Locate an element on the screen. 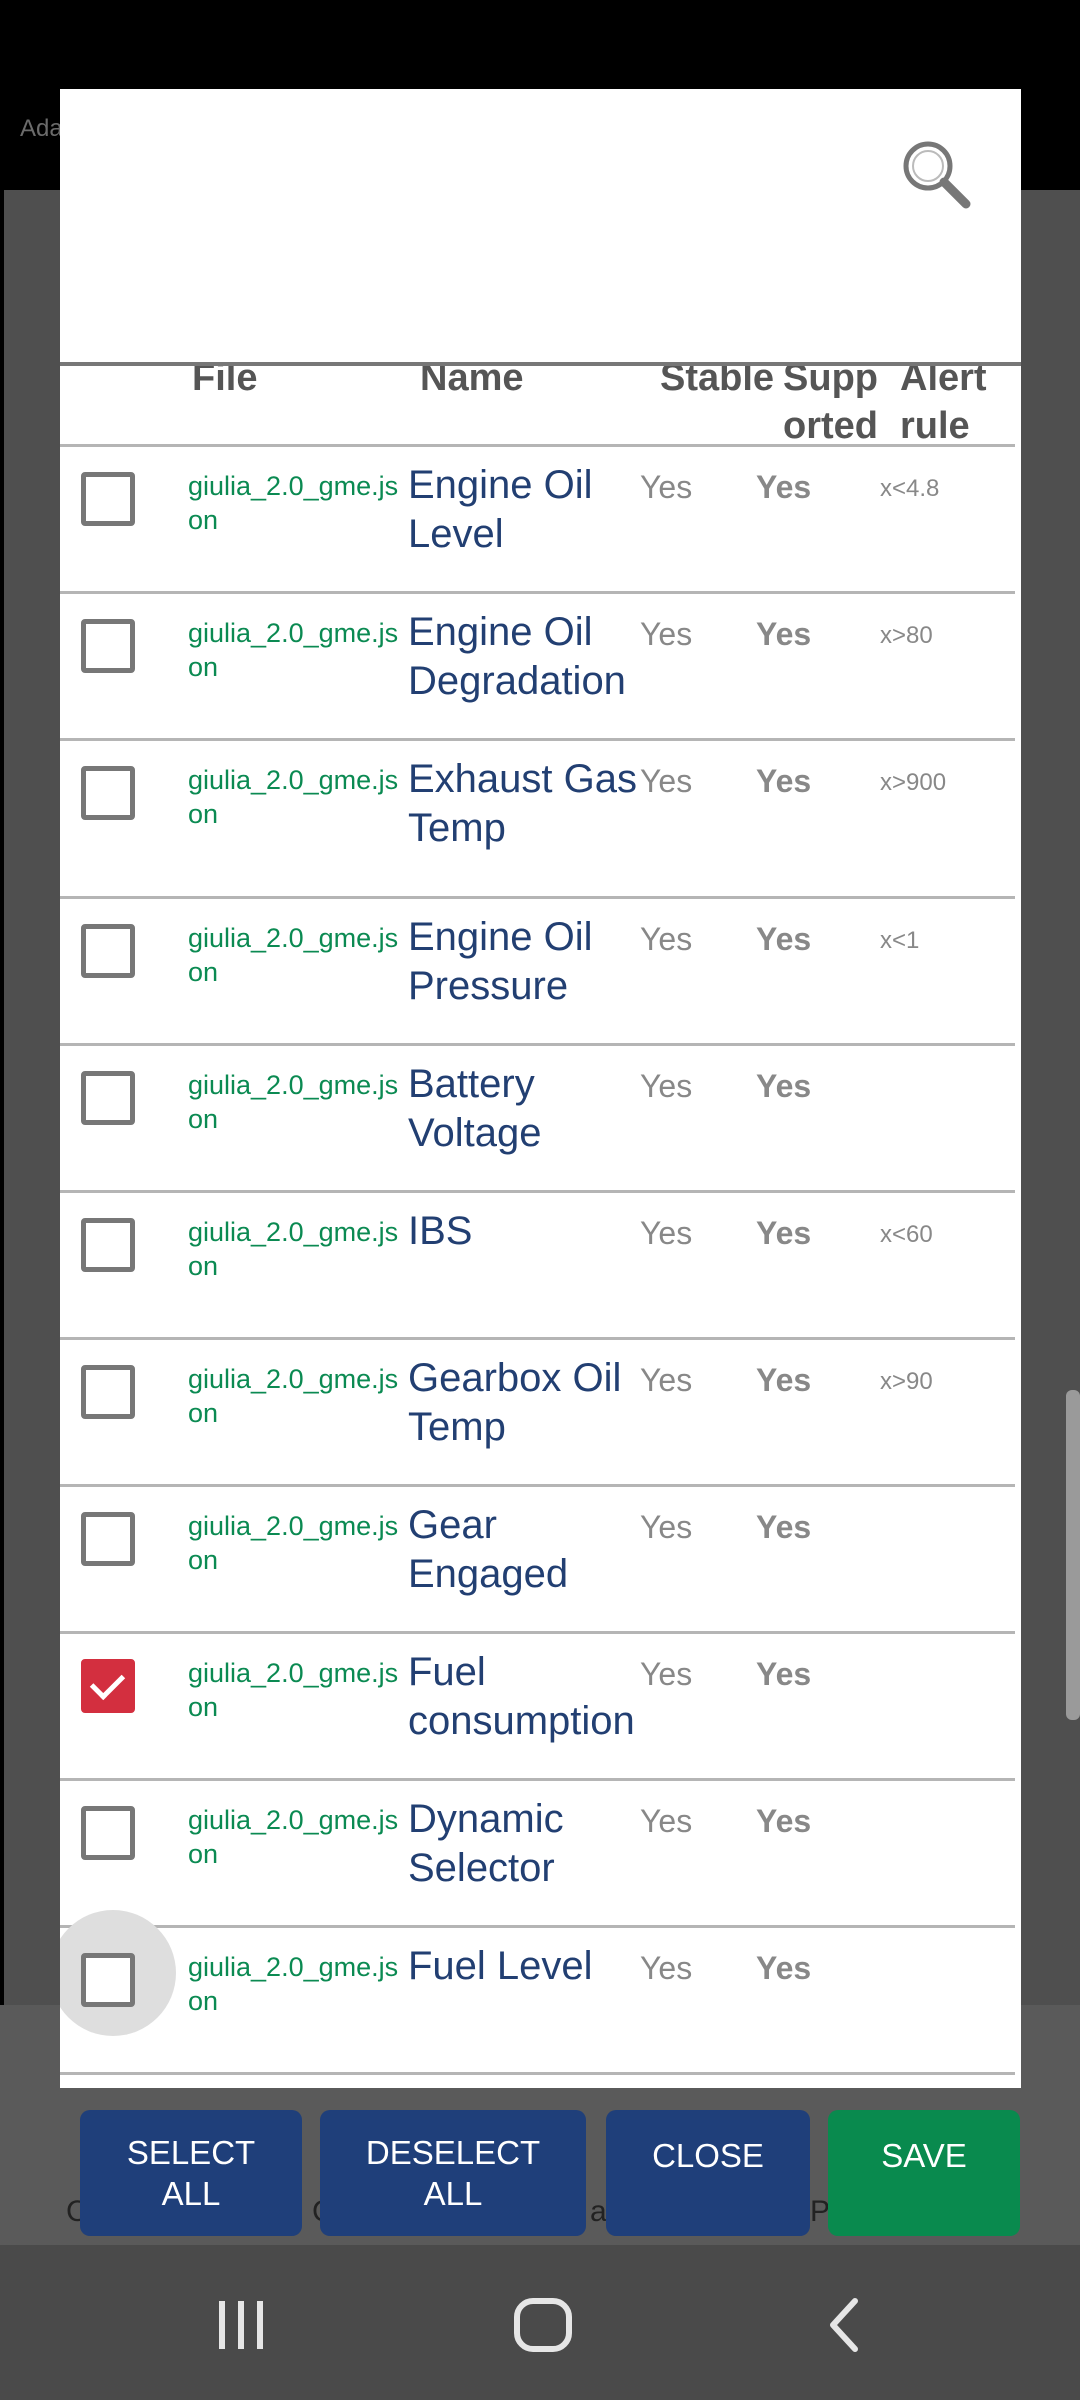 This screenshot has height=2400, width=1080. parameter-row: giulia_2.0_gme.json Battery Voltage Yes Yes is located at coordinates (537, 1119).